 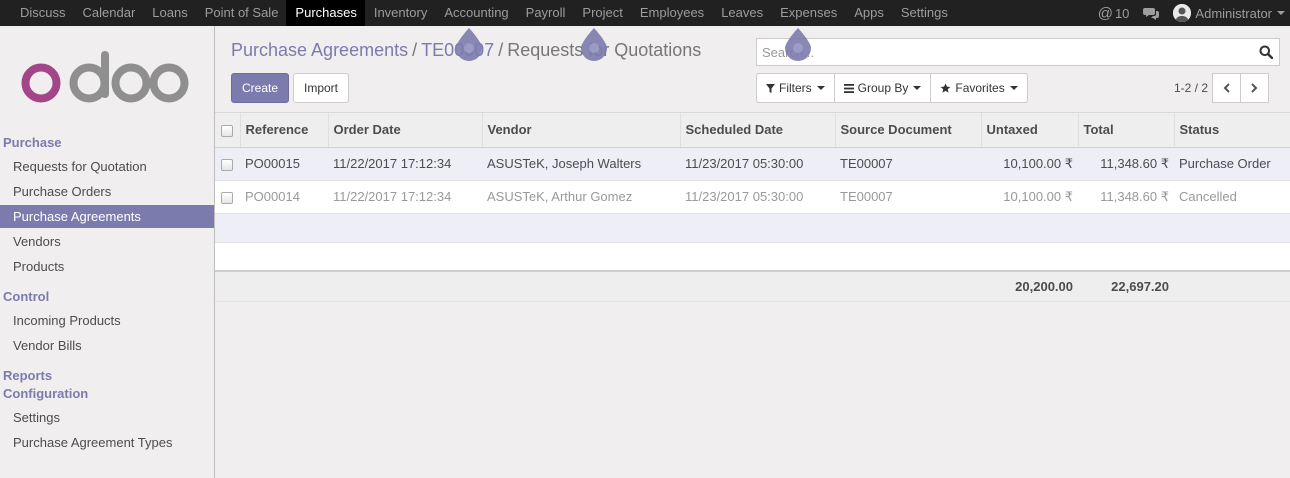 I want to click on column-total: Total, so click(x=1126, y=130).